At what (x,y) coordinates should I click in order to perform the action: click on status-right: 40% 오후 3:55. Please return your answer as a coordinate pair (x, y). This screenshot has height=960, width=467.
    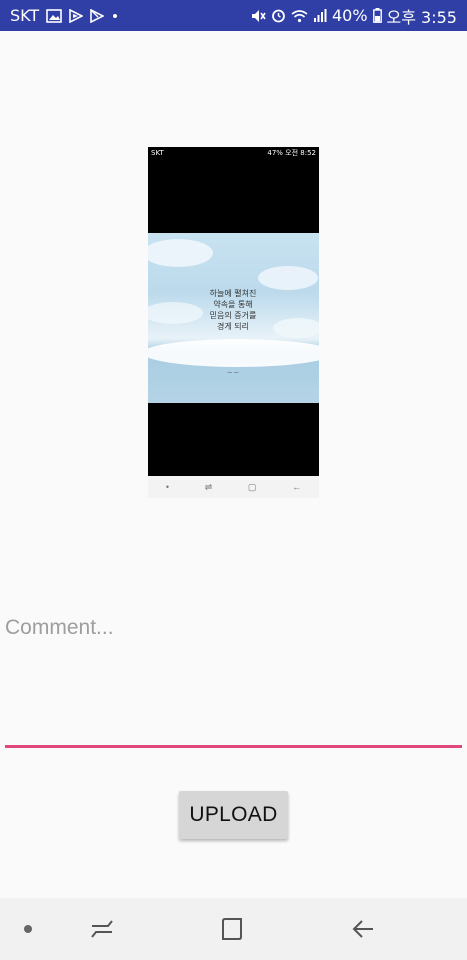
    Looking at the image, I should click on (353, 16).